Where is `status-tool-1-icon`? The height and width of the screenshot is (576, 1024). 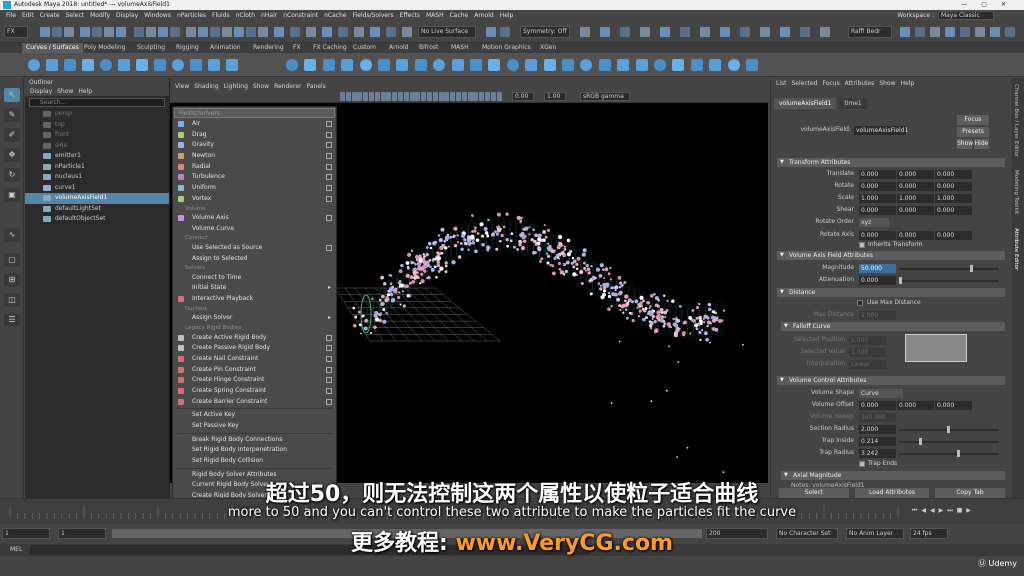
status-tool-1-icon is located at coordinates (57, 32).